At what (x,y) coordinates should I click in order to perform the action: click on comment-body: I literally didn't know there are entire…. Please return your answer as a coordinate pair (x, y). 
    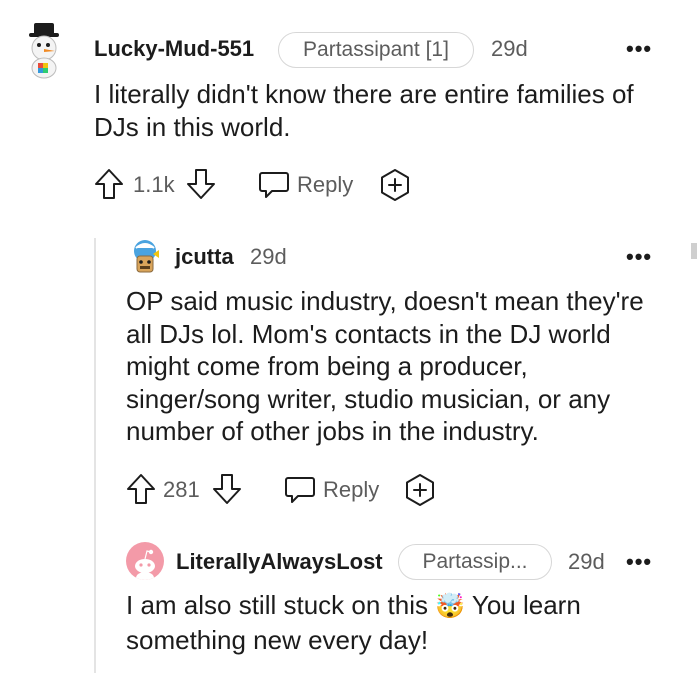
    Looking at the image, I should click on (364, 110).